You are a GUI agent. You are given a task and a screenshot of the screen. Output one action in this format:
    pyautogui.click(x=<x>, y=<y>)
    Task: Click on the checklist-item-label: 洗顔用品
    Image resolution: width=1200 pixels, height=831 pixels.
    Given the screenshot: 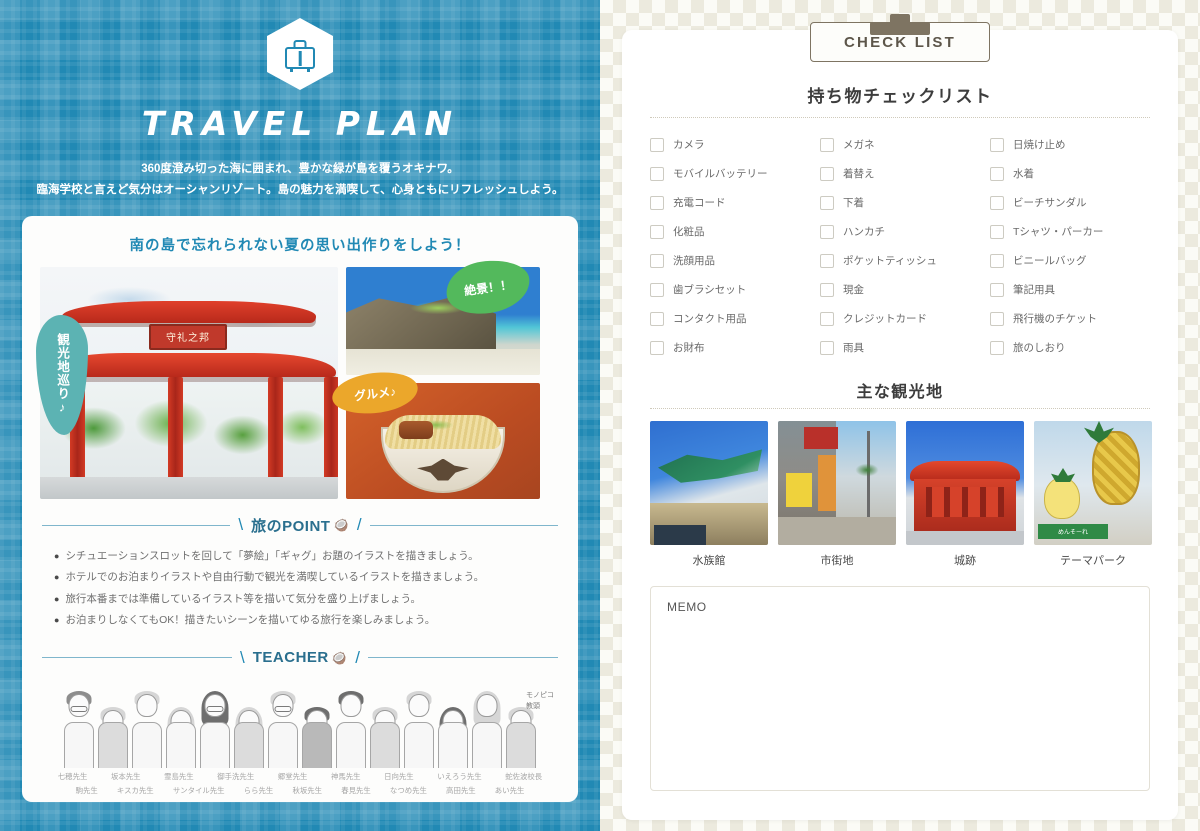 What is the action you would take?
    pyautogui.click(x=694, y=261)
    